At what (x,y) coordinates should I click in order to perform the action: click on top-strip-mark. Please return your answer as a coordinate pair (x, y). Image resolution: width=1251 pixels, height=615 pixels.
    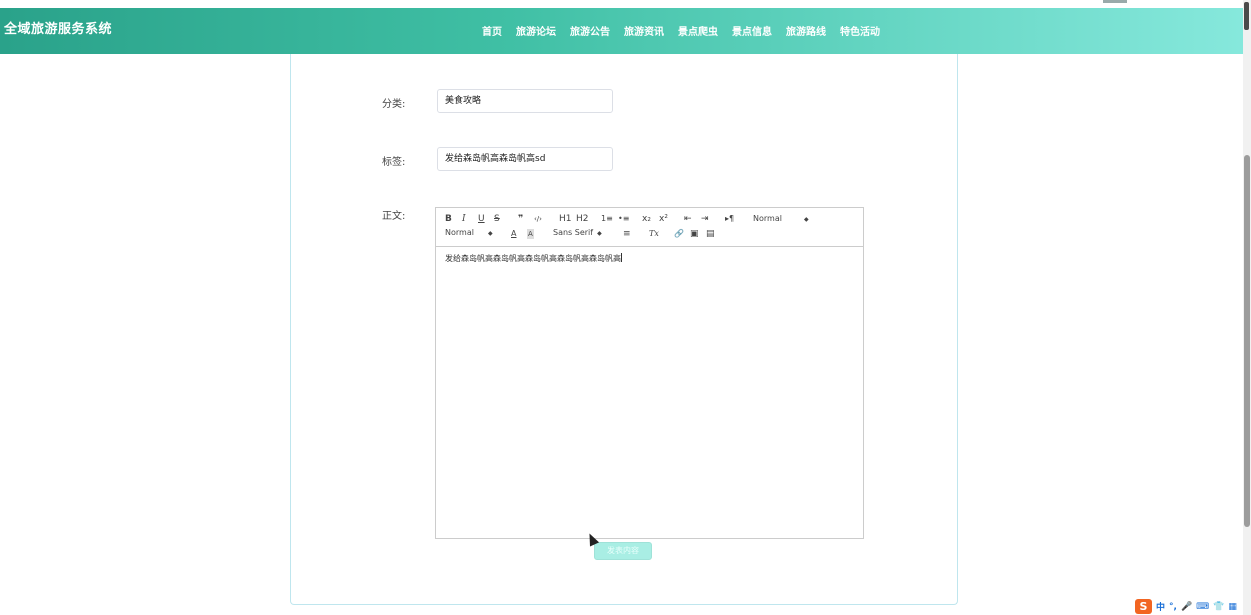
    Looking at the image, I should click on (1115, 1).